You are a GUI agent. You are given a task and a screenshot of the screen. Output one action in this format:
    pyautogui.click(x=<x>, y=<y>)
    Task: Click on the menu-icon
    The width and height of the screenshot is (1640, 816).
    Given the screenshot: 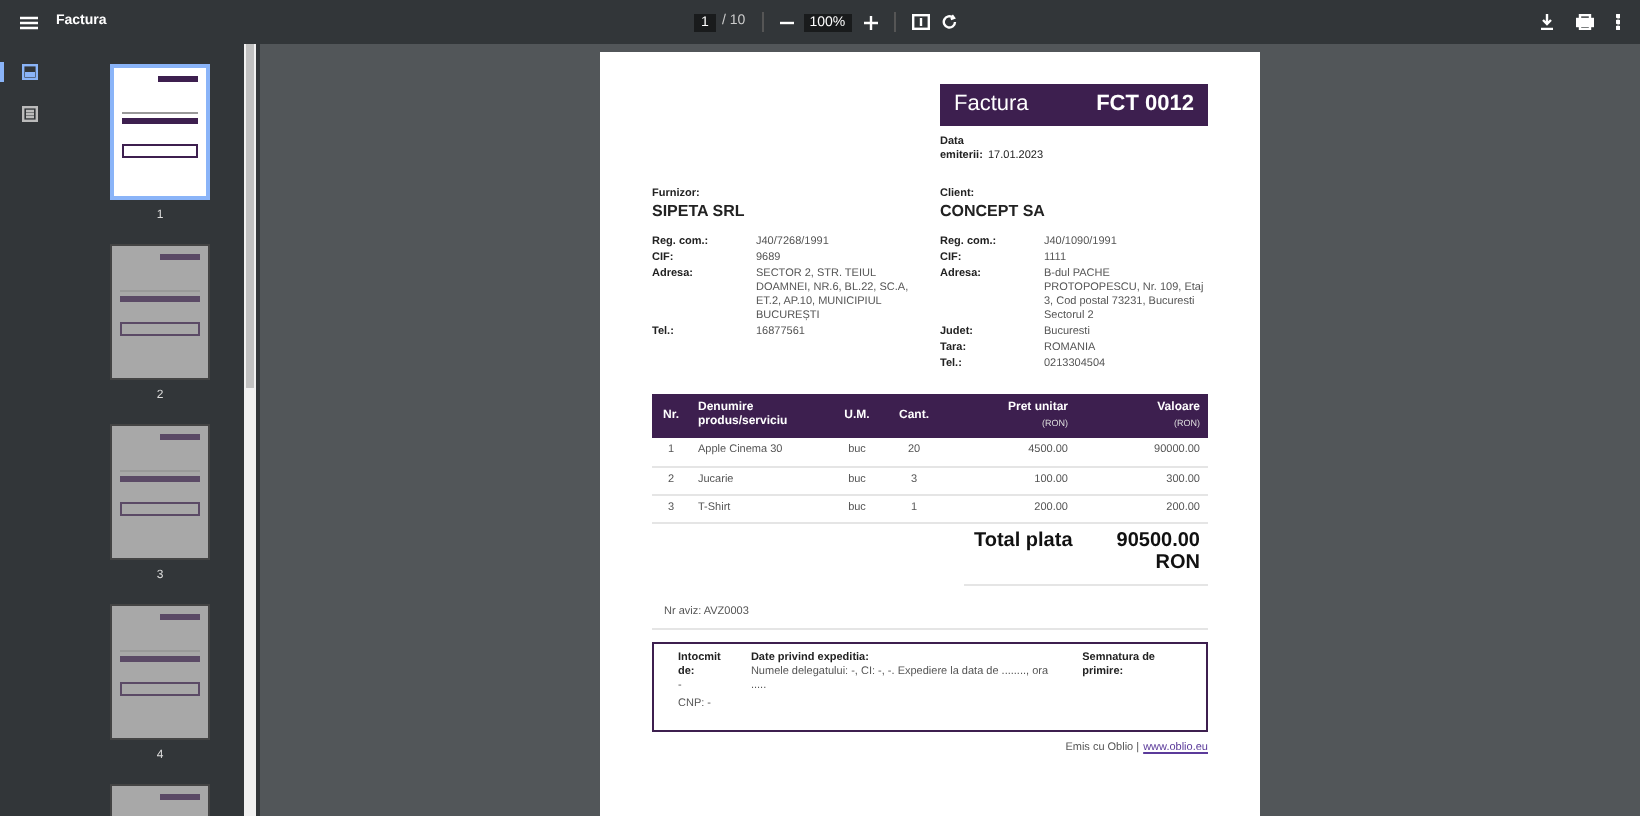 What is the action you would take?
    pyautogui.click(x=29, y=22)
    